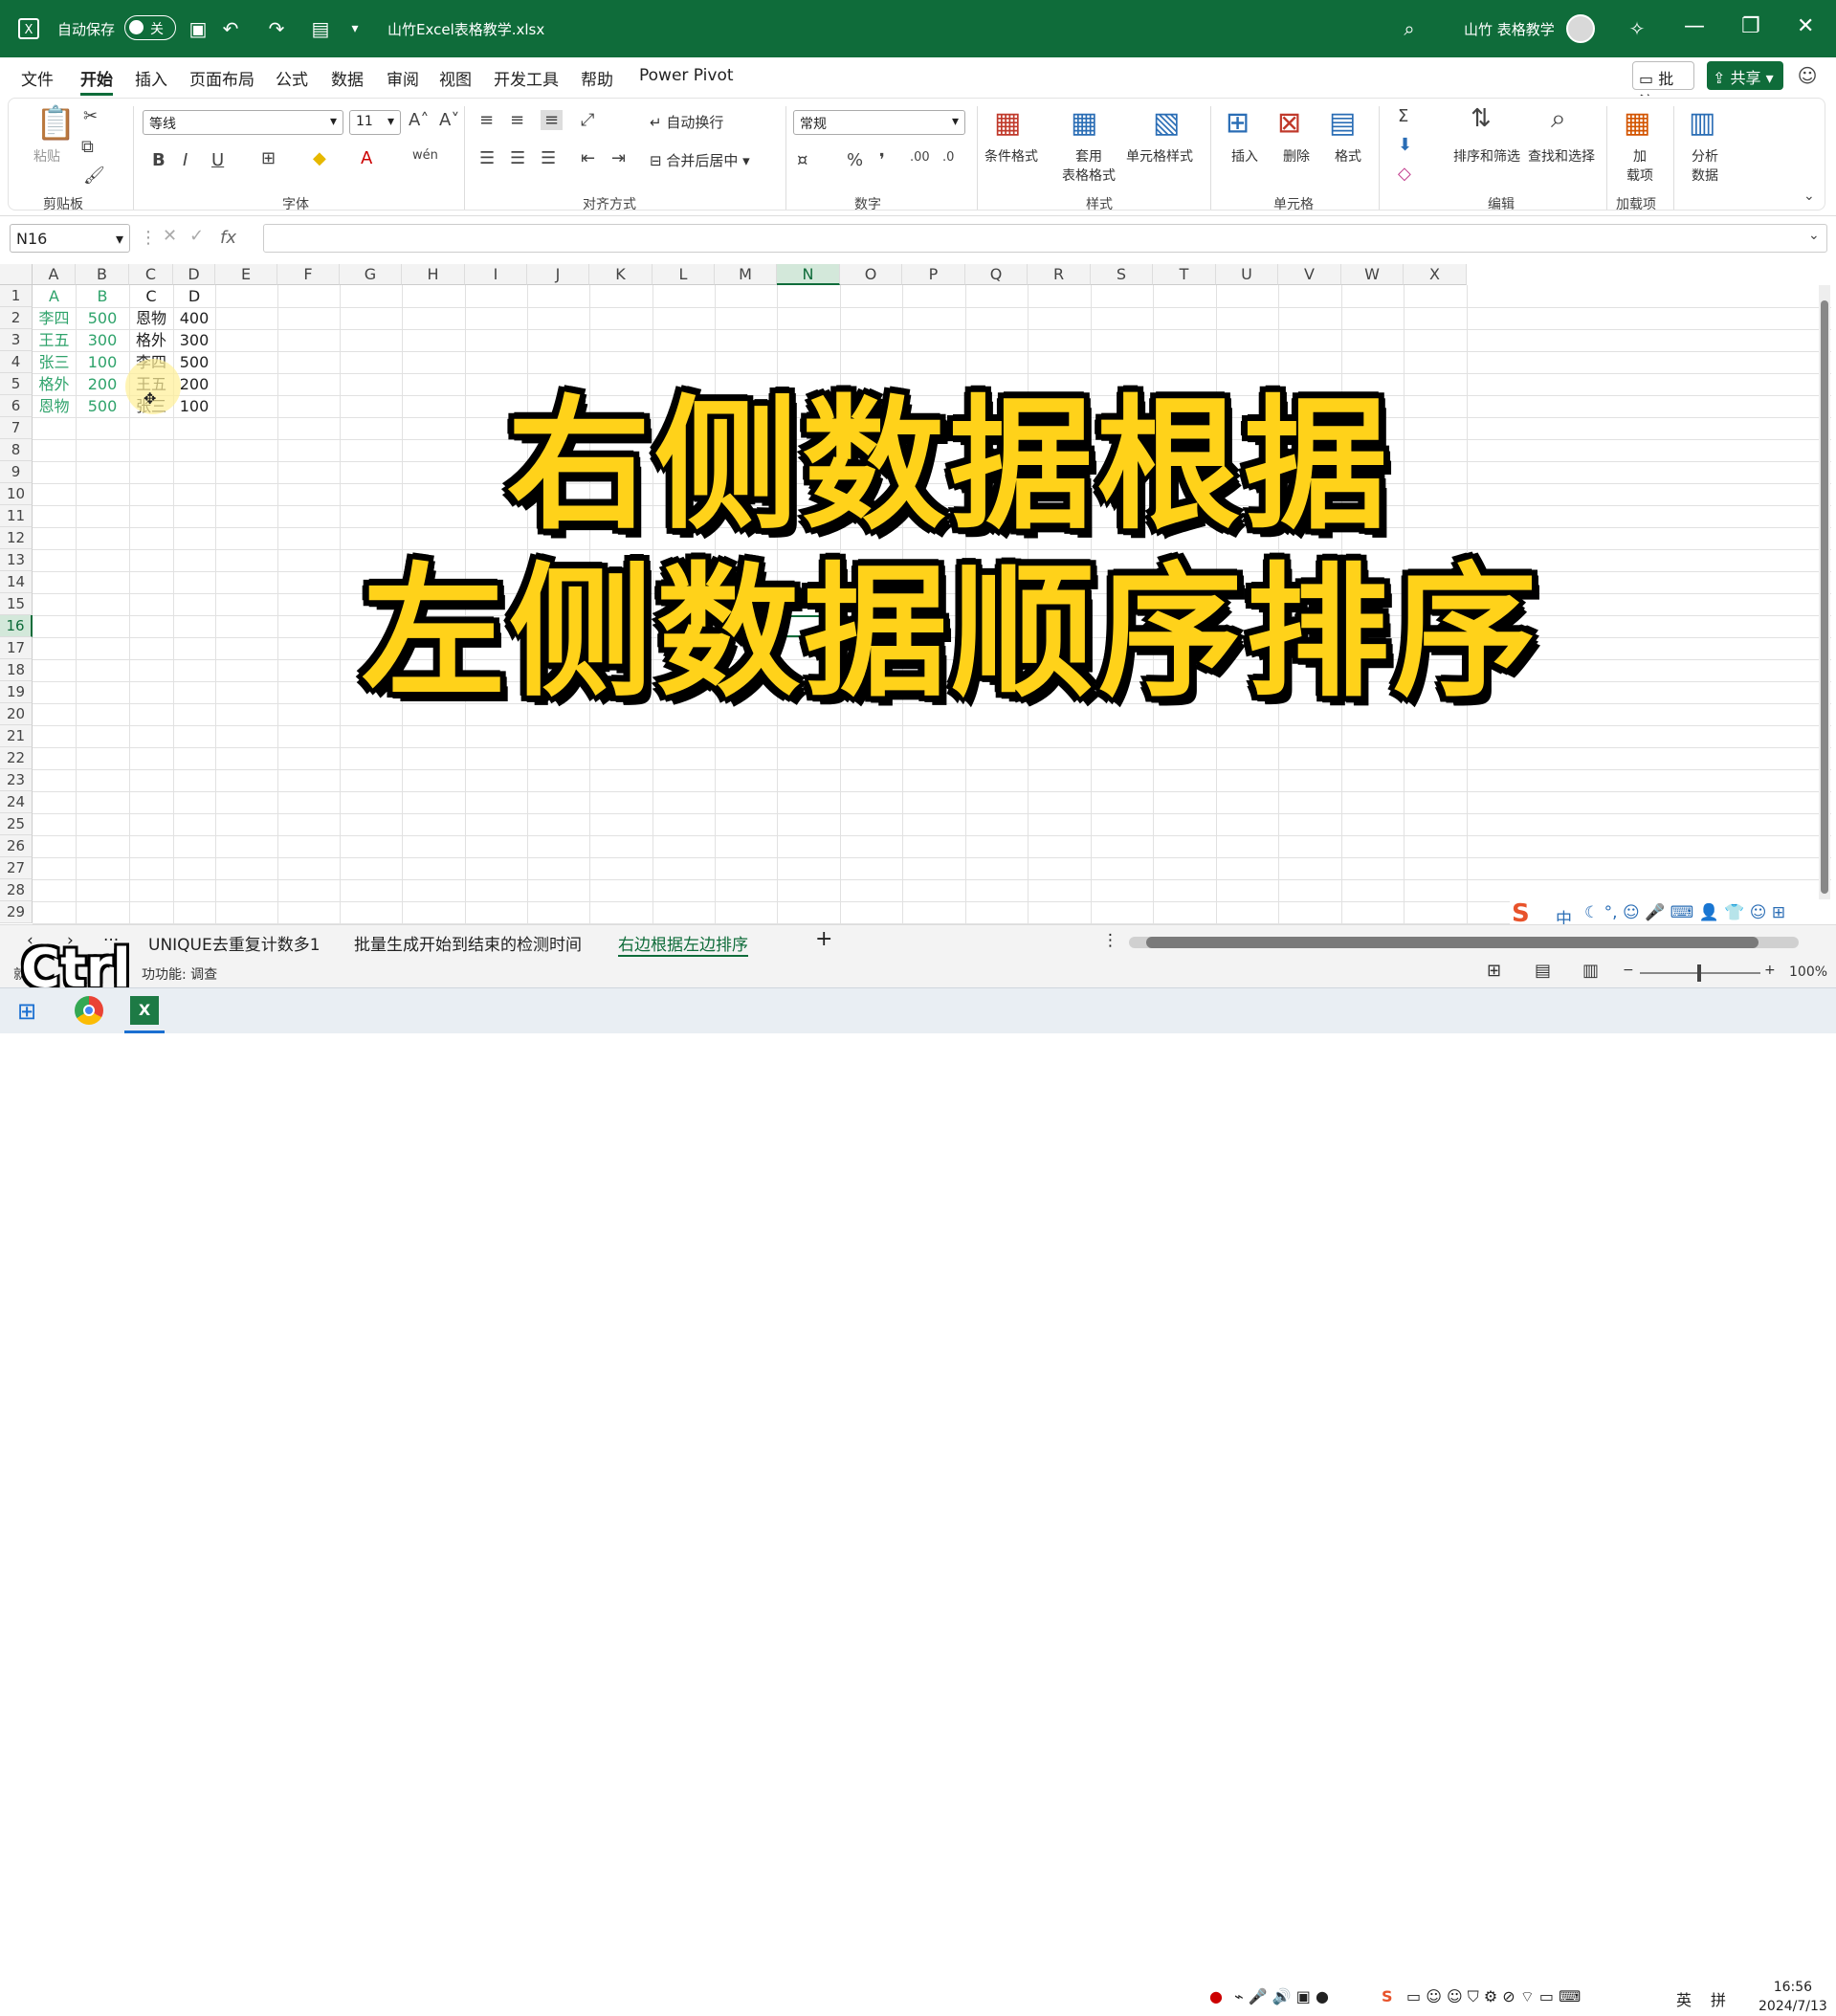  I want to click on column-header: V, so click(1309, 274).